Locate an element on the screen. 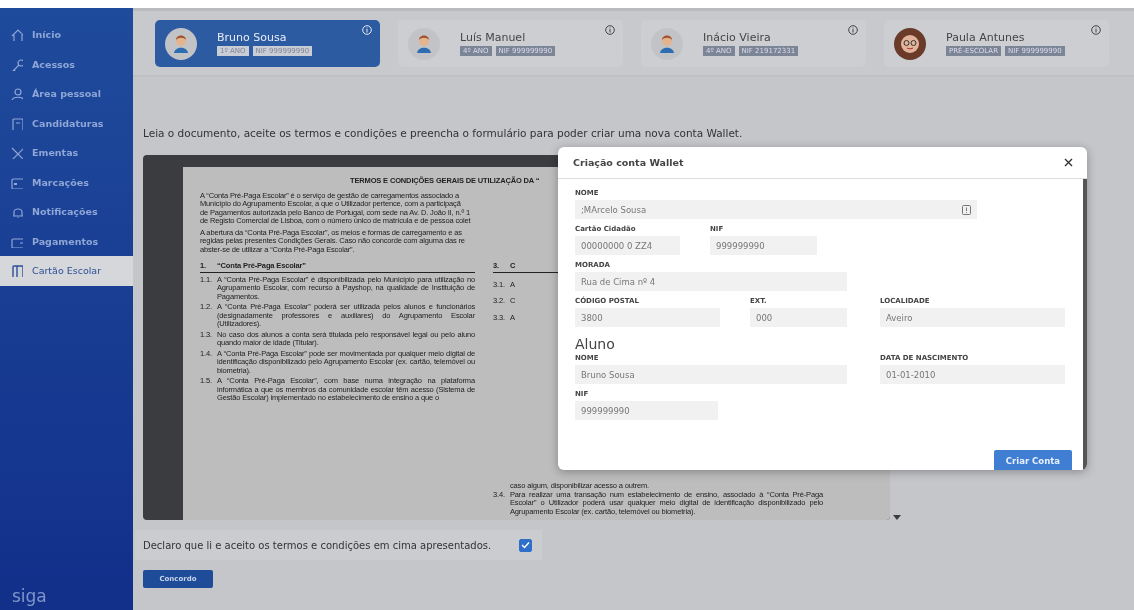  sidebar-item: Acessos is located at coordinates (66, 64).